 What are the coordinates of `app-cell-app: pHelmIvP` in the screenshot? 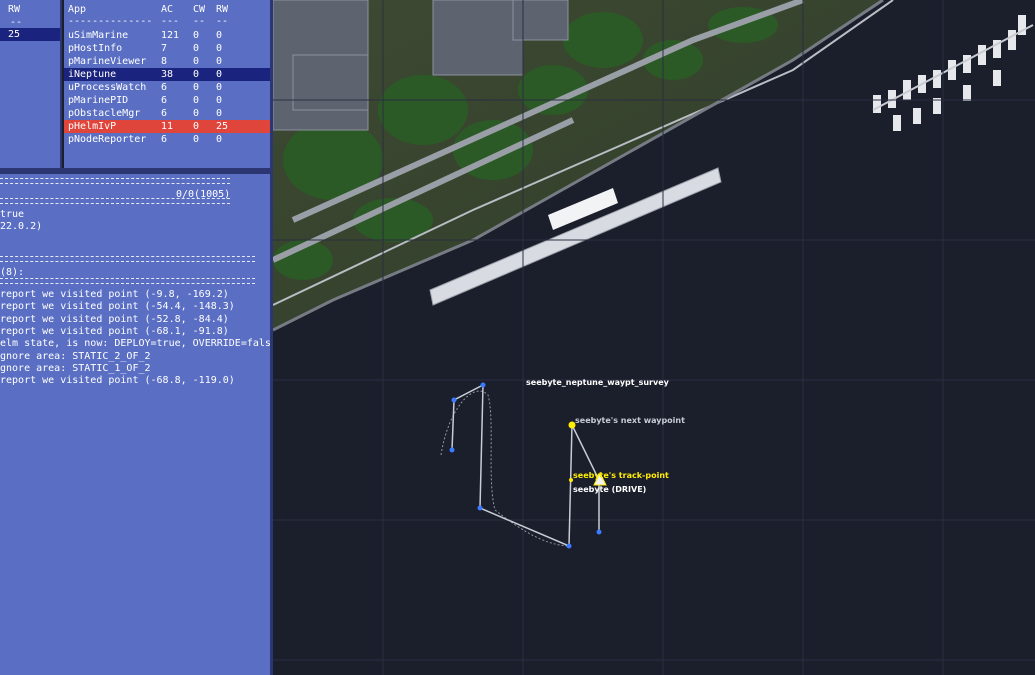 It's located at (92, 126).